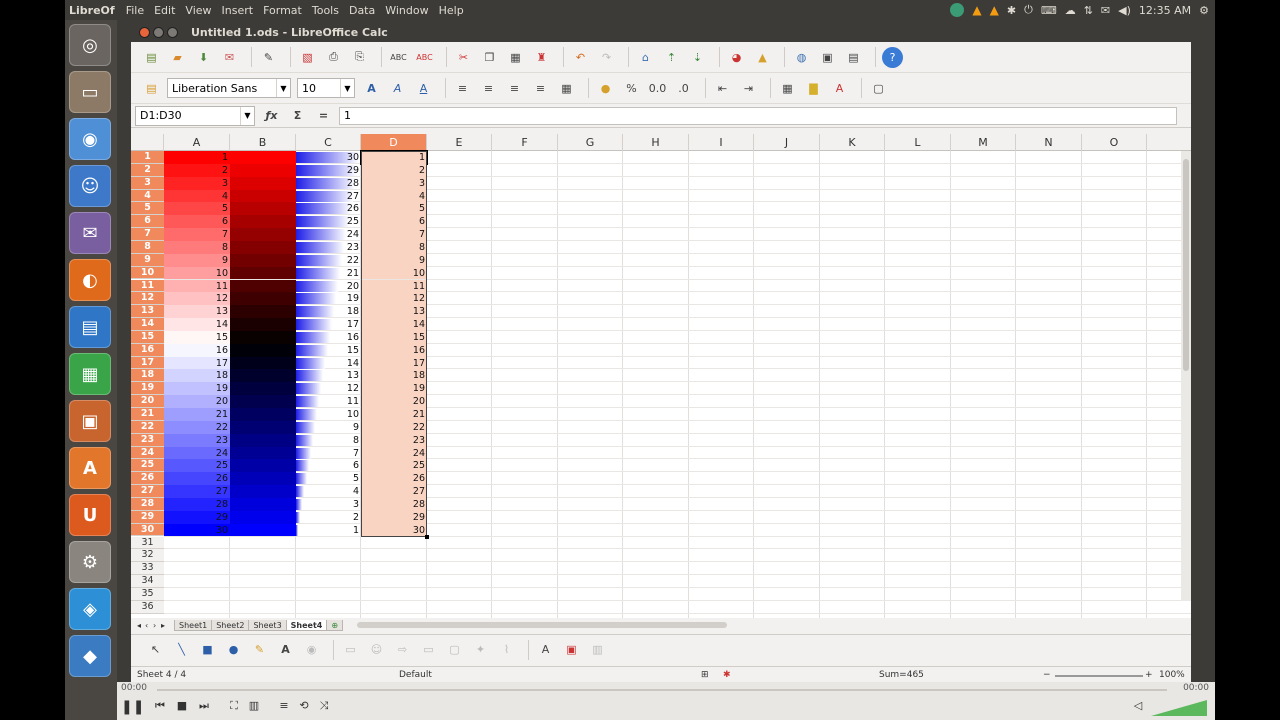 The width and height of the screenshot is (1280, 720). Describe the element at coordinates (1028, 10) in the screenshot. I see `power-tray-icon: ⏻` at that location.